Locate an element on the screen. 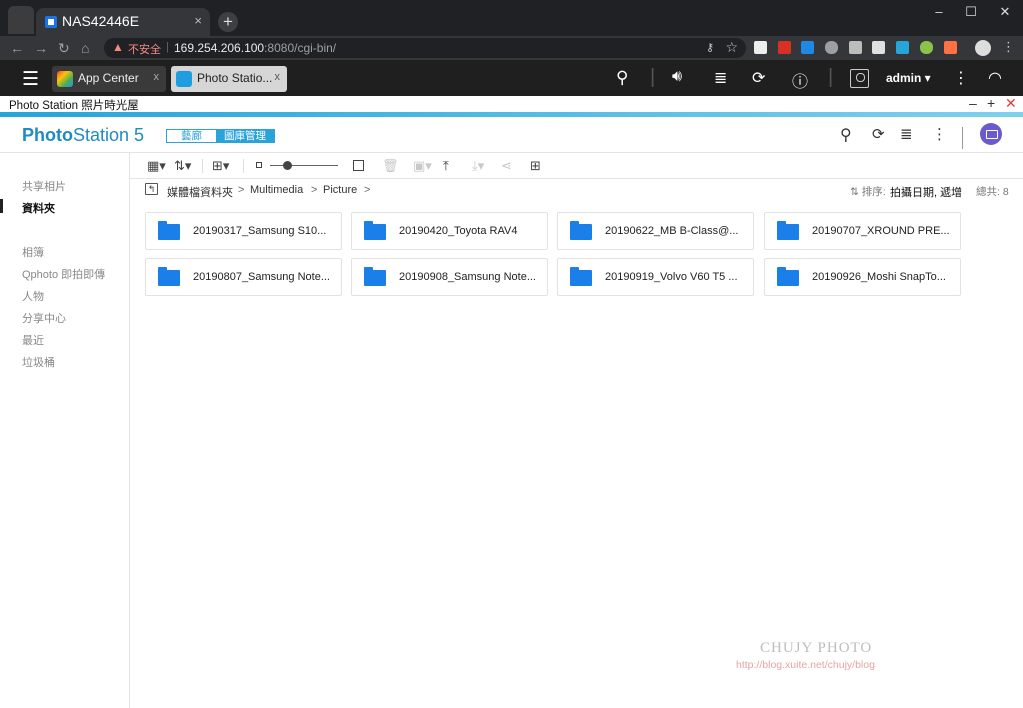  maximize-app-button: + is located at coordinates (991, 103).